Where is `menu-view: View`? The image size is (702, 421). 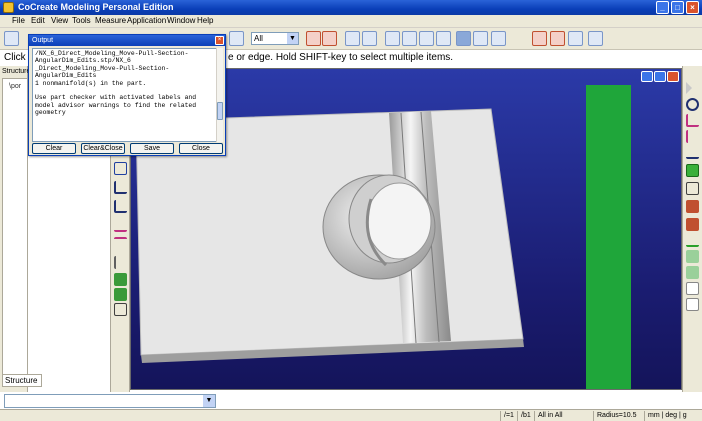 menu-view: View is located at coordinates (59, 20).